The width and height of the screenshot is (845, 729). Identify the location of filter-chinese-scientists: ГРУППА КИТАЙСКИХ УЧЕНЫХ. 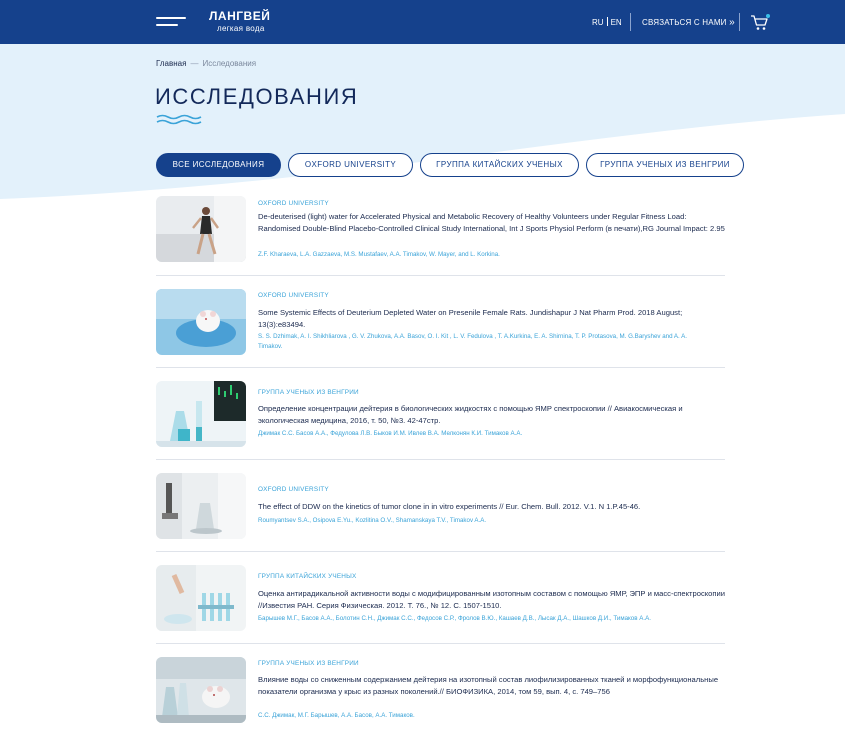
(499, 165).